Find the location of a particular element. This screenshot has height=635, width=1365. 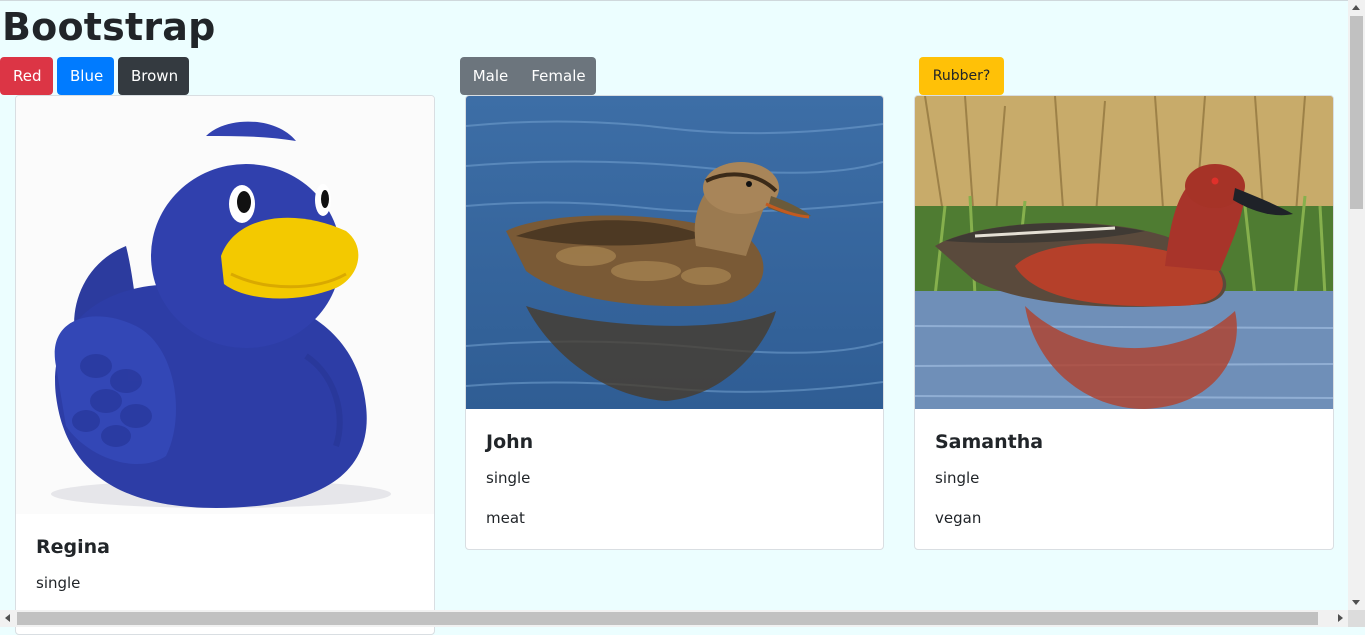

page-title: Bootstrap is located at coordinates (109, 27).